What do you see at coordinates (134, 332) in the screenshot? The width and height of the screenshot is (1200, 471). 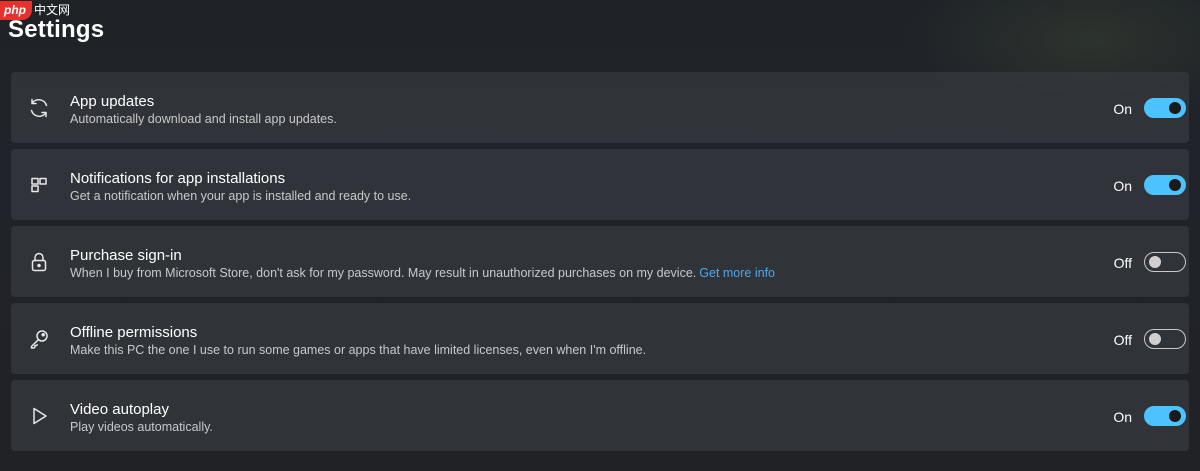 I see `setting-title: Offline permissions` at bounding box center [134, 332].